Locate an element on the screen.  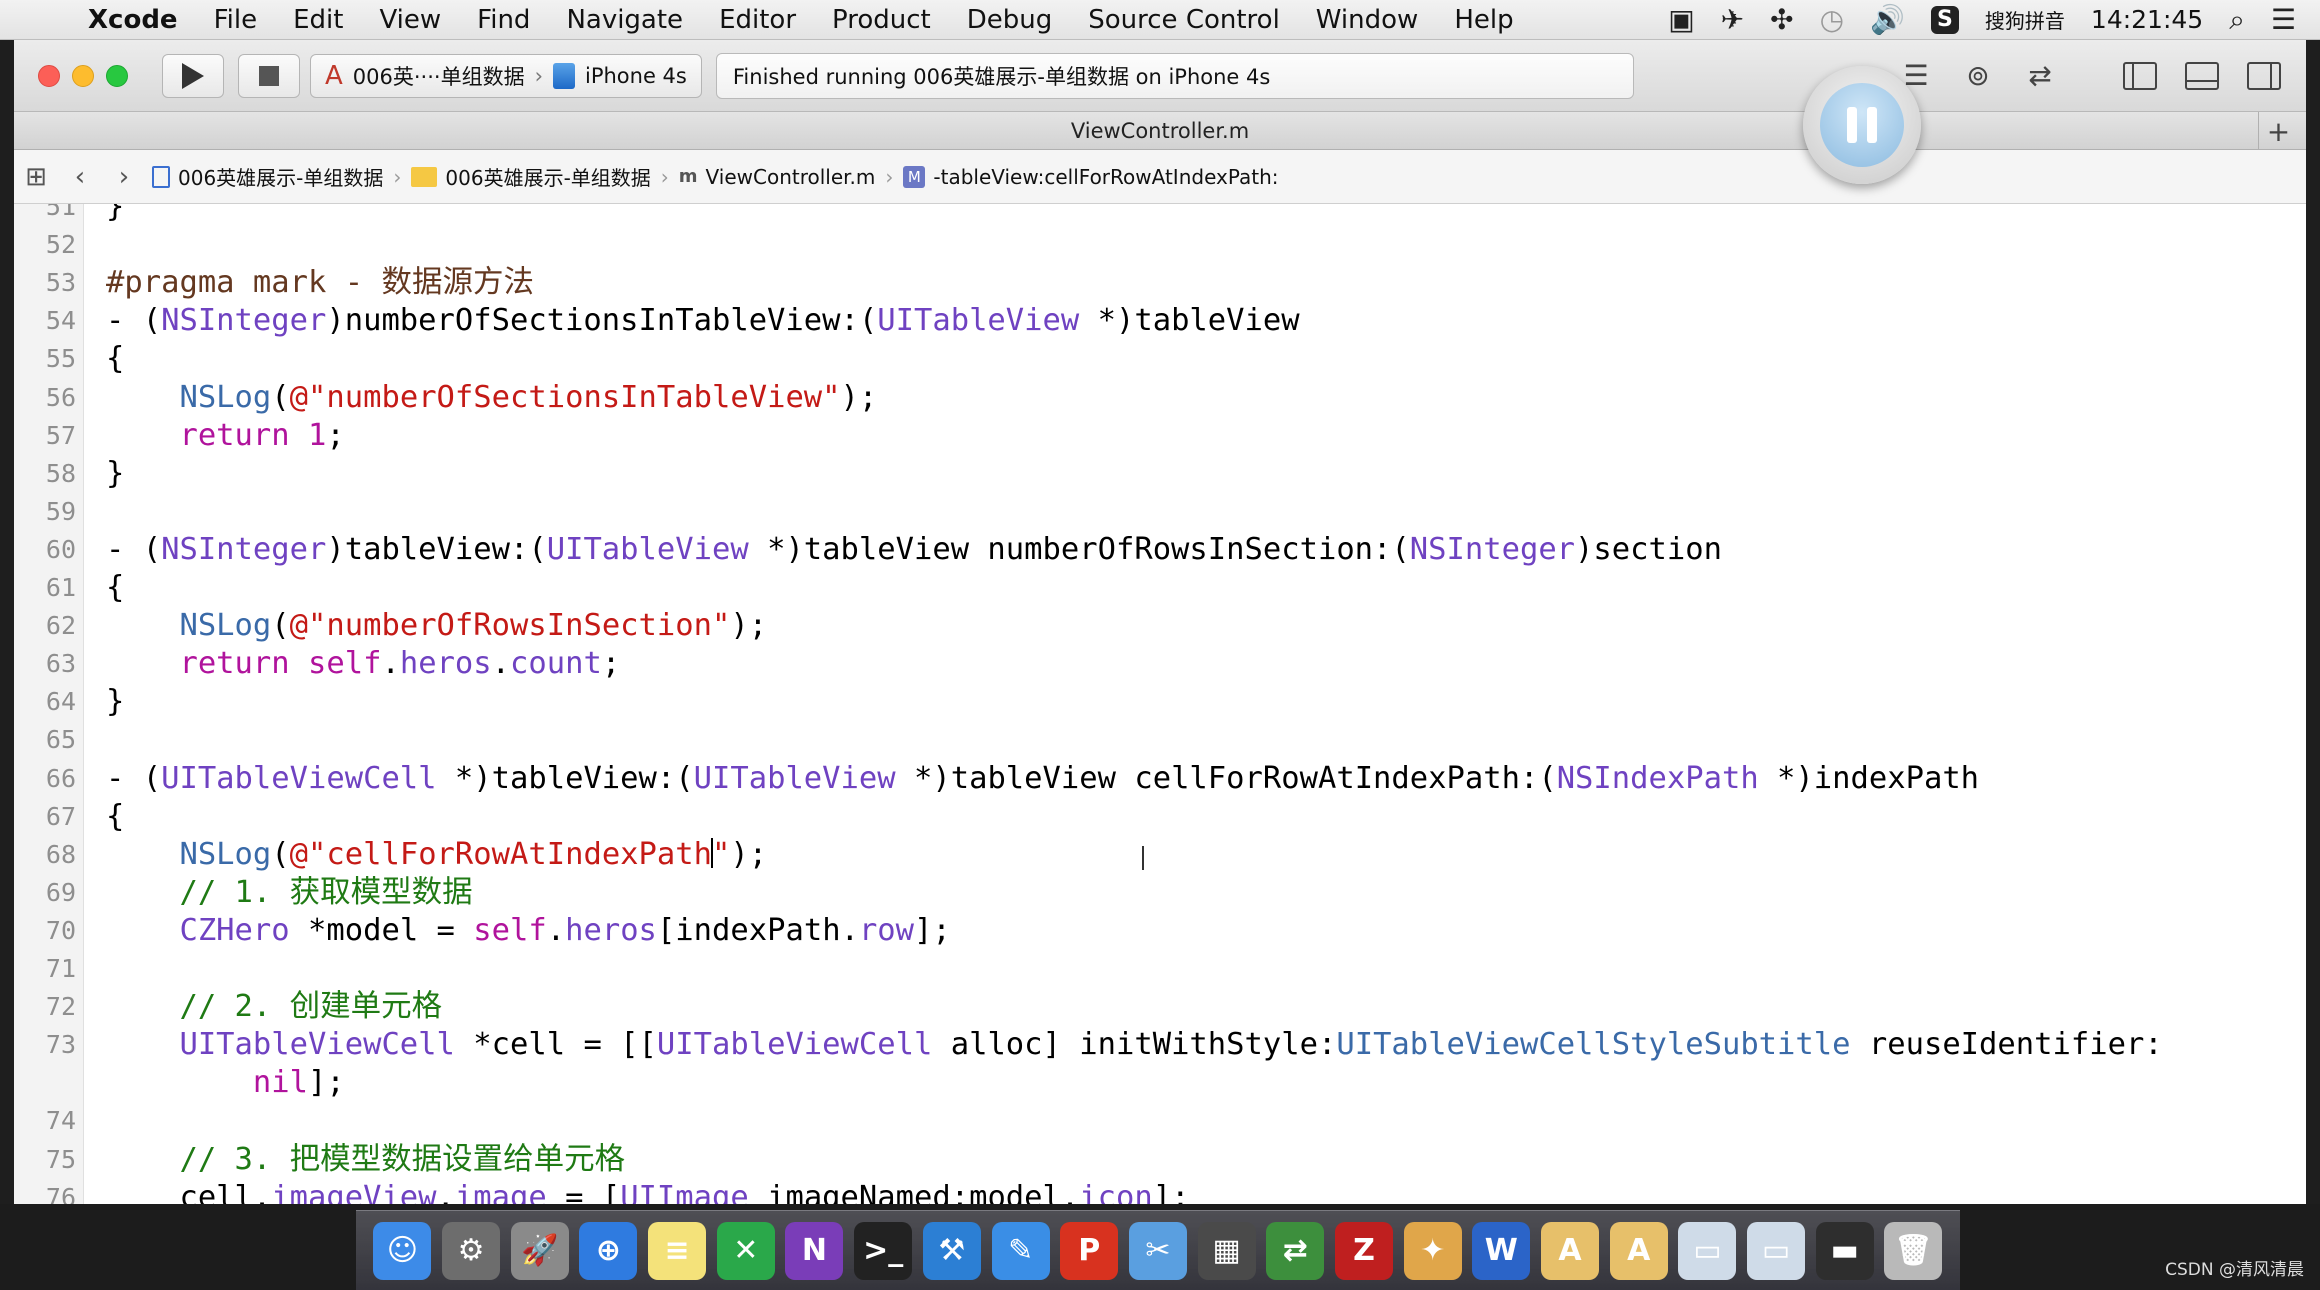
forward-arrow-icon: › is located at coordinates (124, 177).